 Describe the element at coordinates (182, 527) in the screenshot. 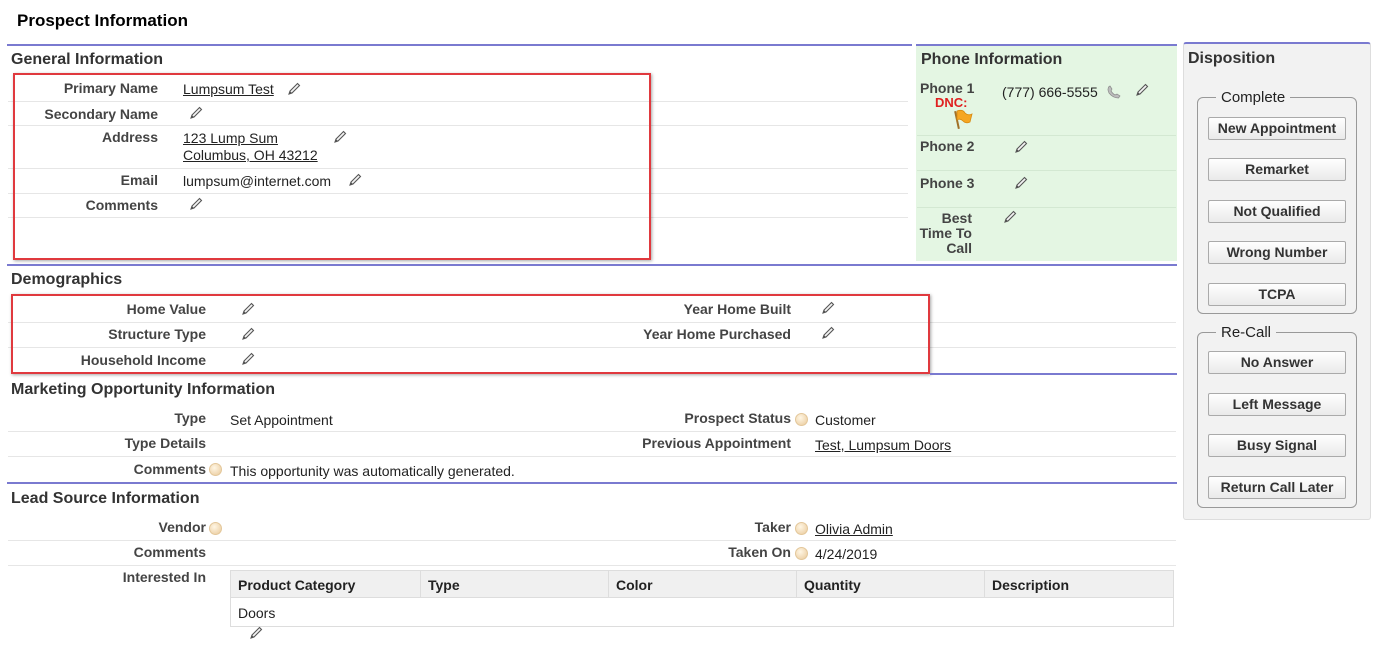

I see `vendor-label: Vendor` at that location.